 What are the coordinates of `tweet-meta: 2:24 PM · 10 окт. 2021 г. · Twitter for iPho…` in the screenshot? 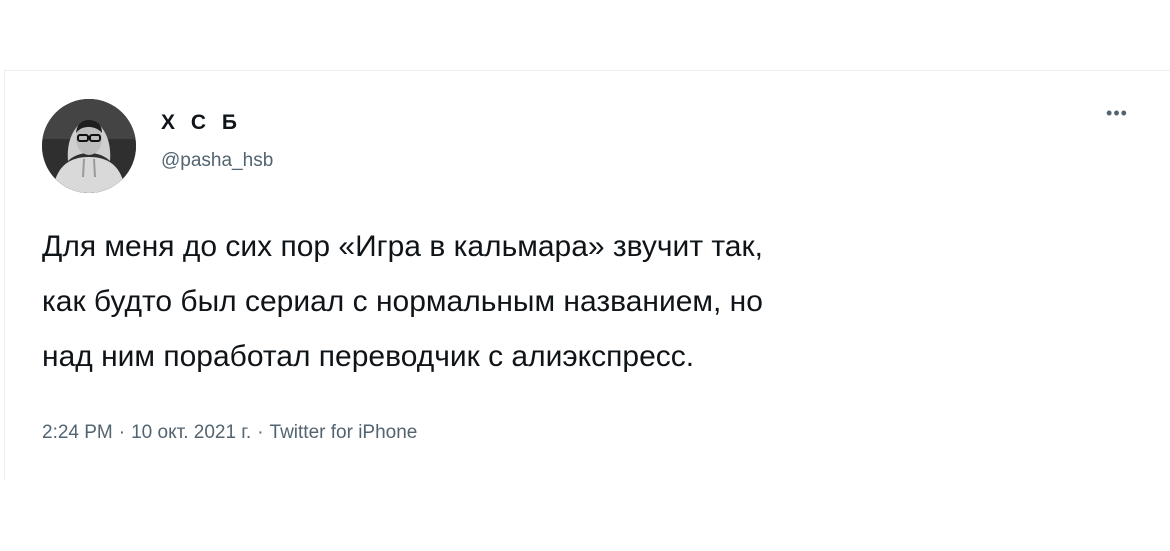 It's located at (229, 433).